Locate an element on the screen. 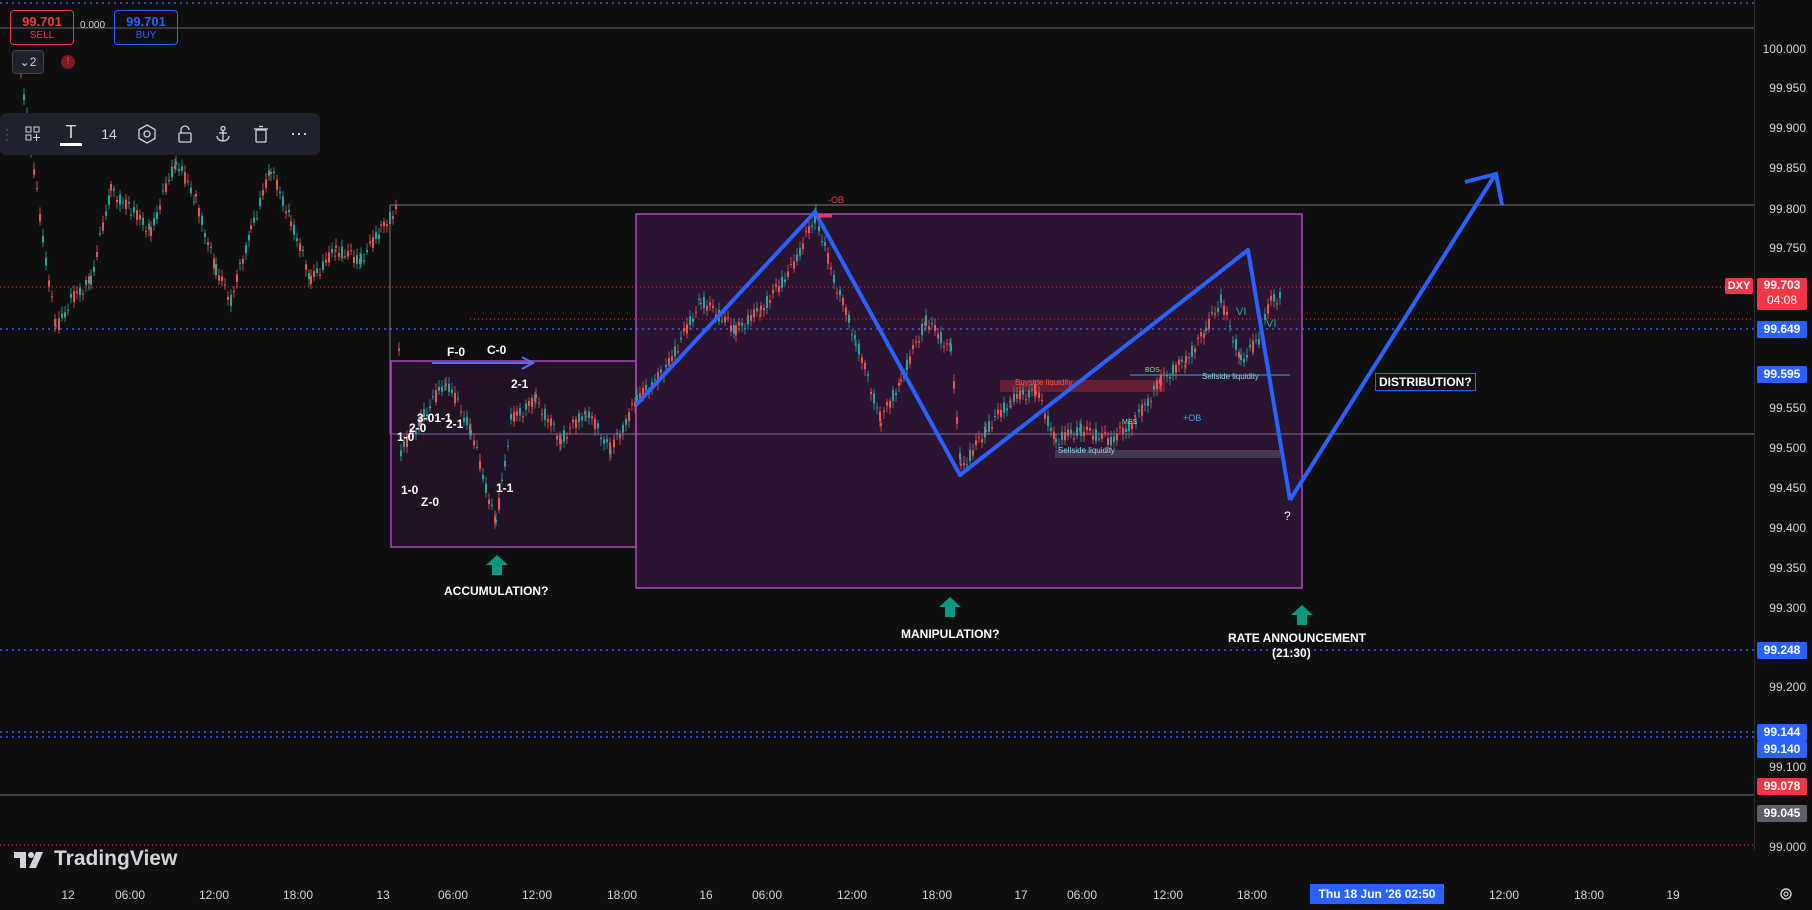  wave-label: F-0 is located at coordinates (456, 352).